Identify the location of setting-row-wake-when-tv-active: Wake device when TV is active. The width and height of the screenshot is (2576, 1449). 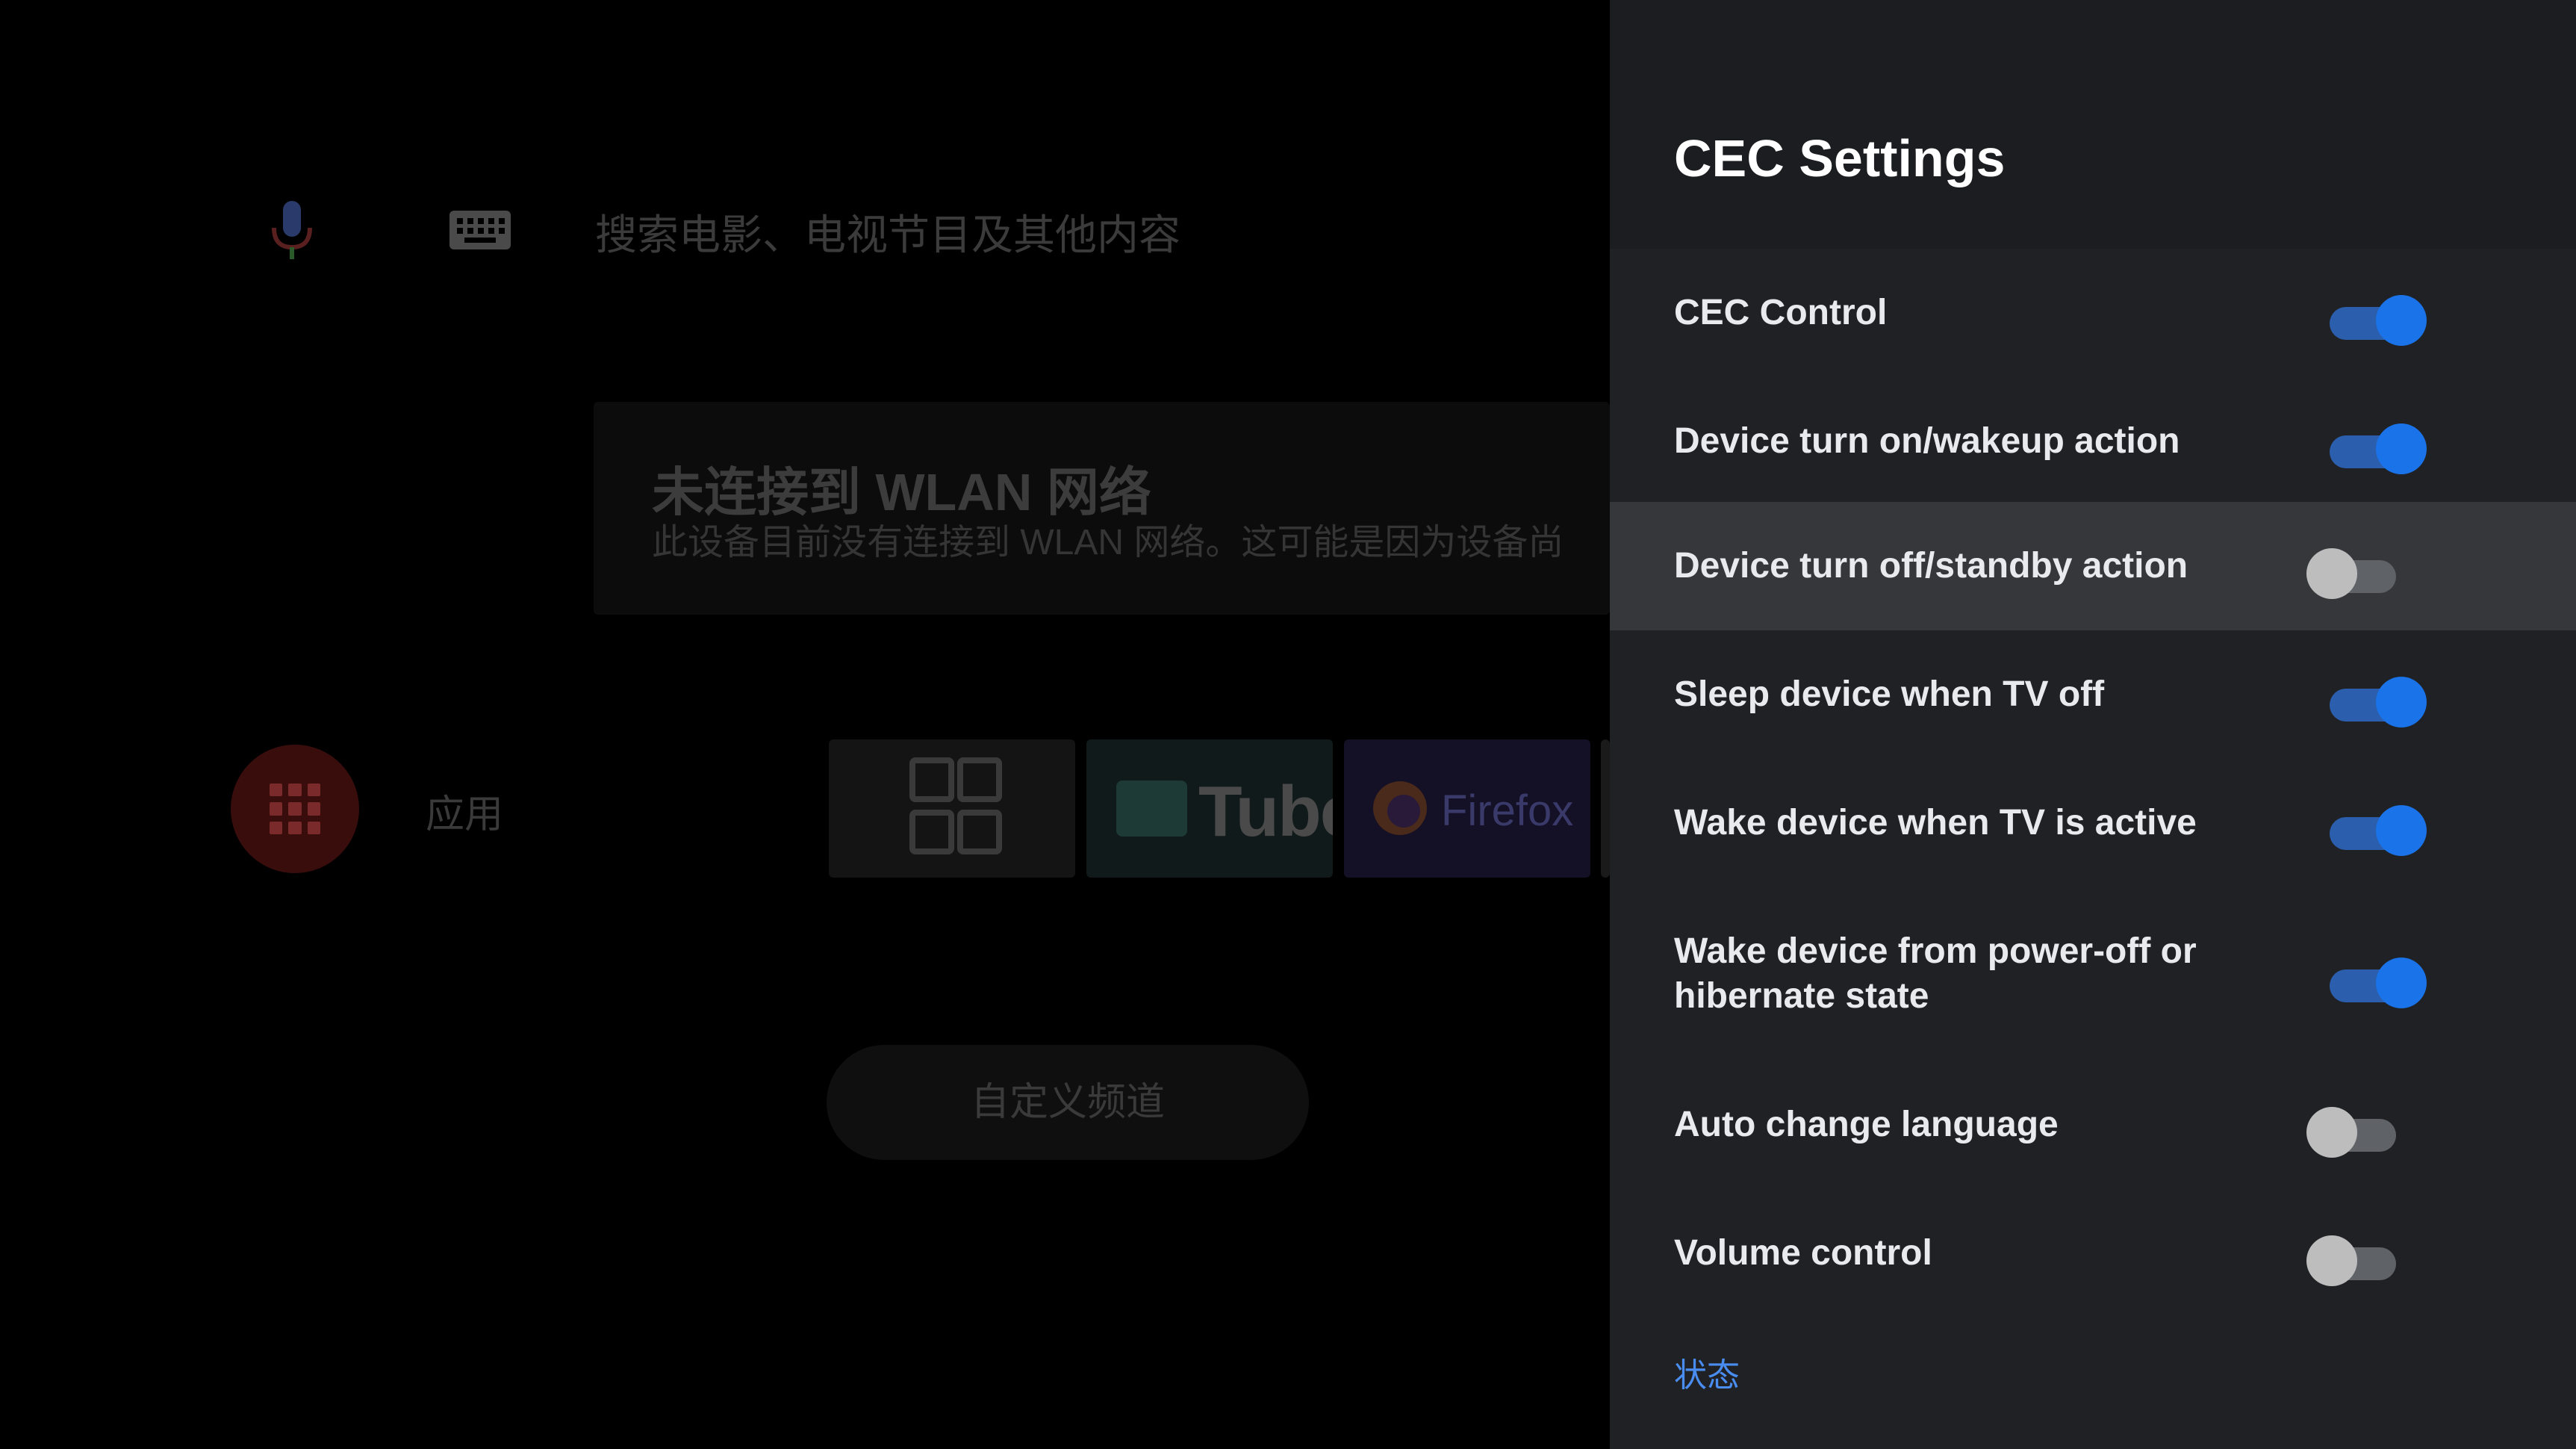
(2093, 823).